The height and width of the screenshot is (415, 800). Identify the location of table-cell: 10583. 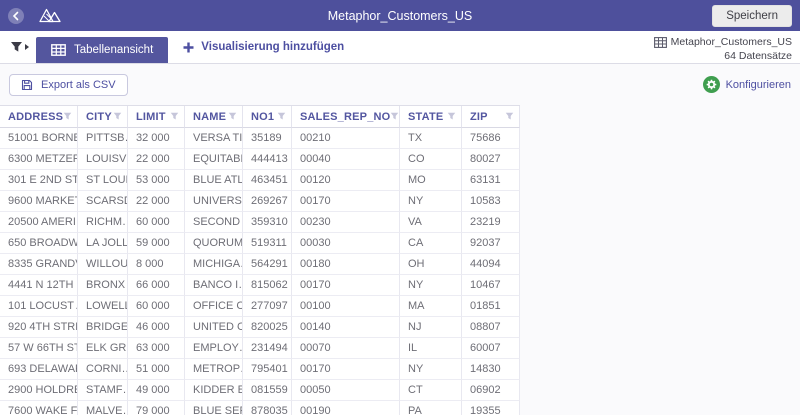
(491, 201).